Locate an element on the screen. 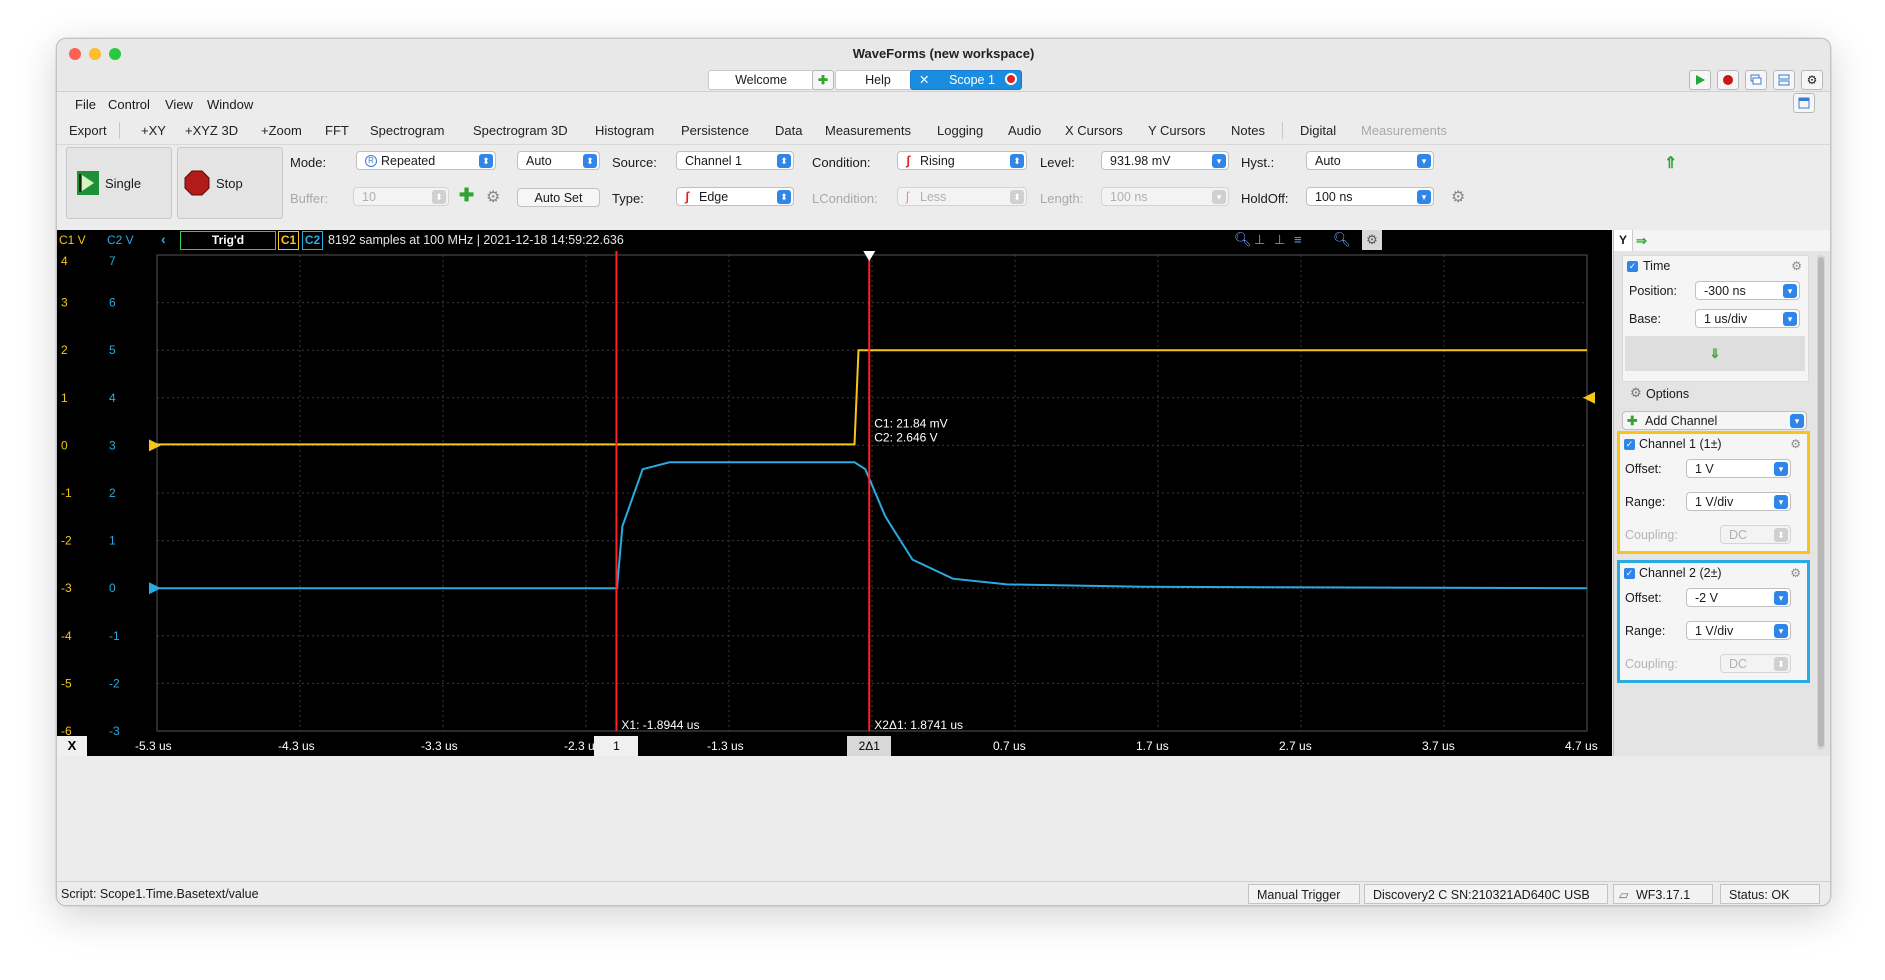 The height and width of the screenshot is (980, 1885). audio-button: Audio is located at coordinates (1024, 130).